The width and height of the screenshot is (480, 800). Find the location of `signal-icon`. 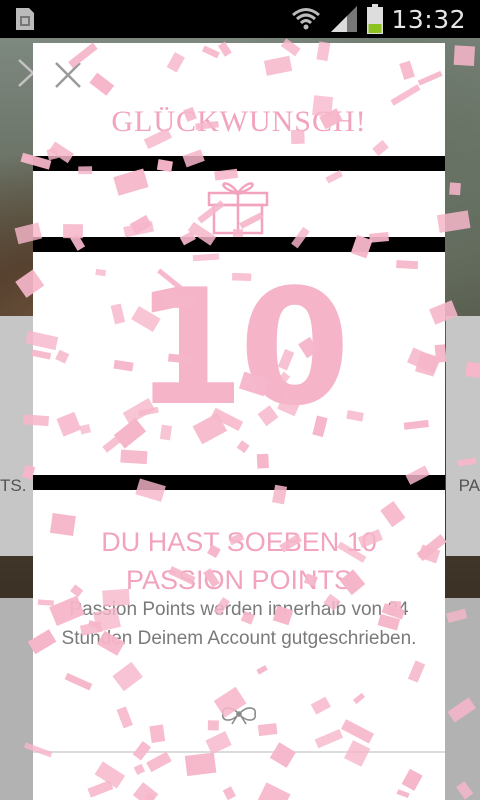

signal-icon is located at coordinates (344, 19).